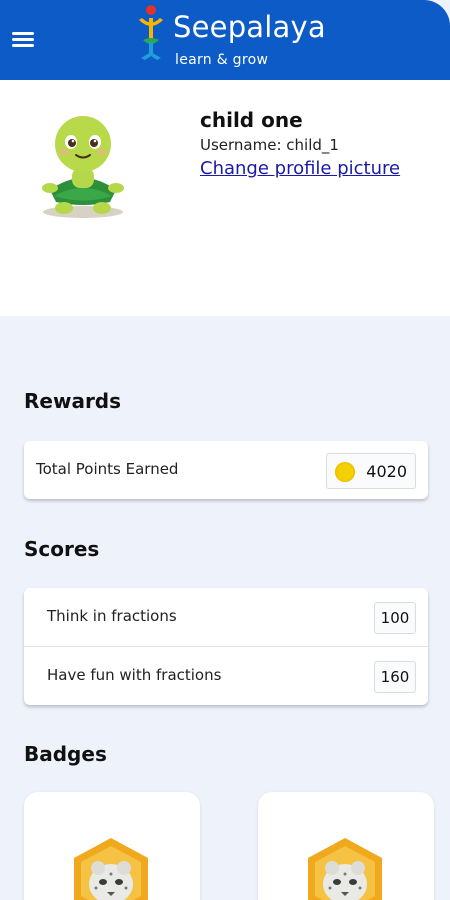  I want to click on turtle-avatar, so click(83, 165).